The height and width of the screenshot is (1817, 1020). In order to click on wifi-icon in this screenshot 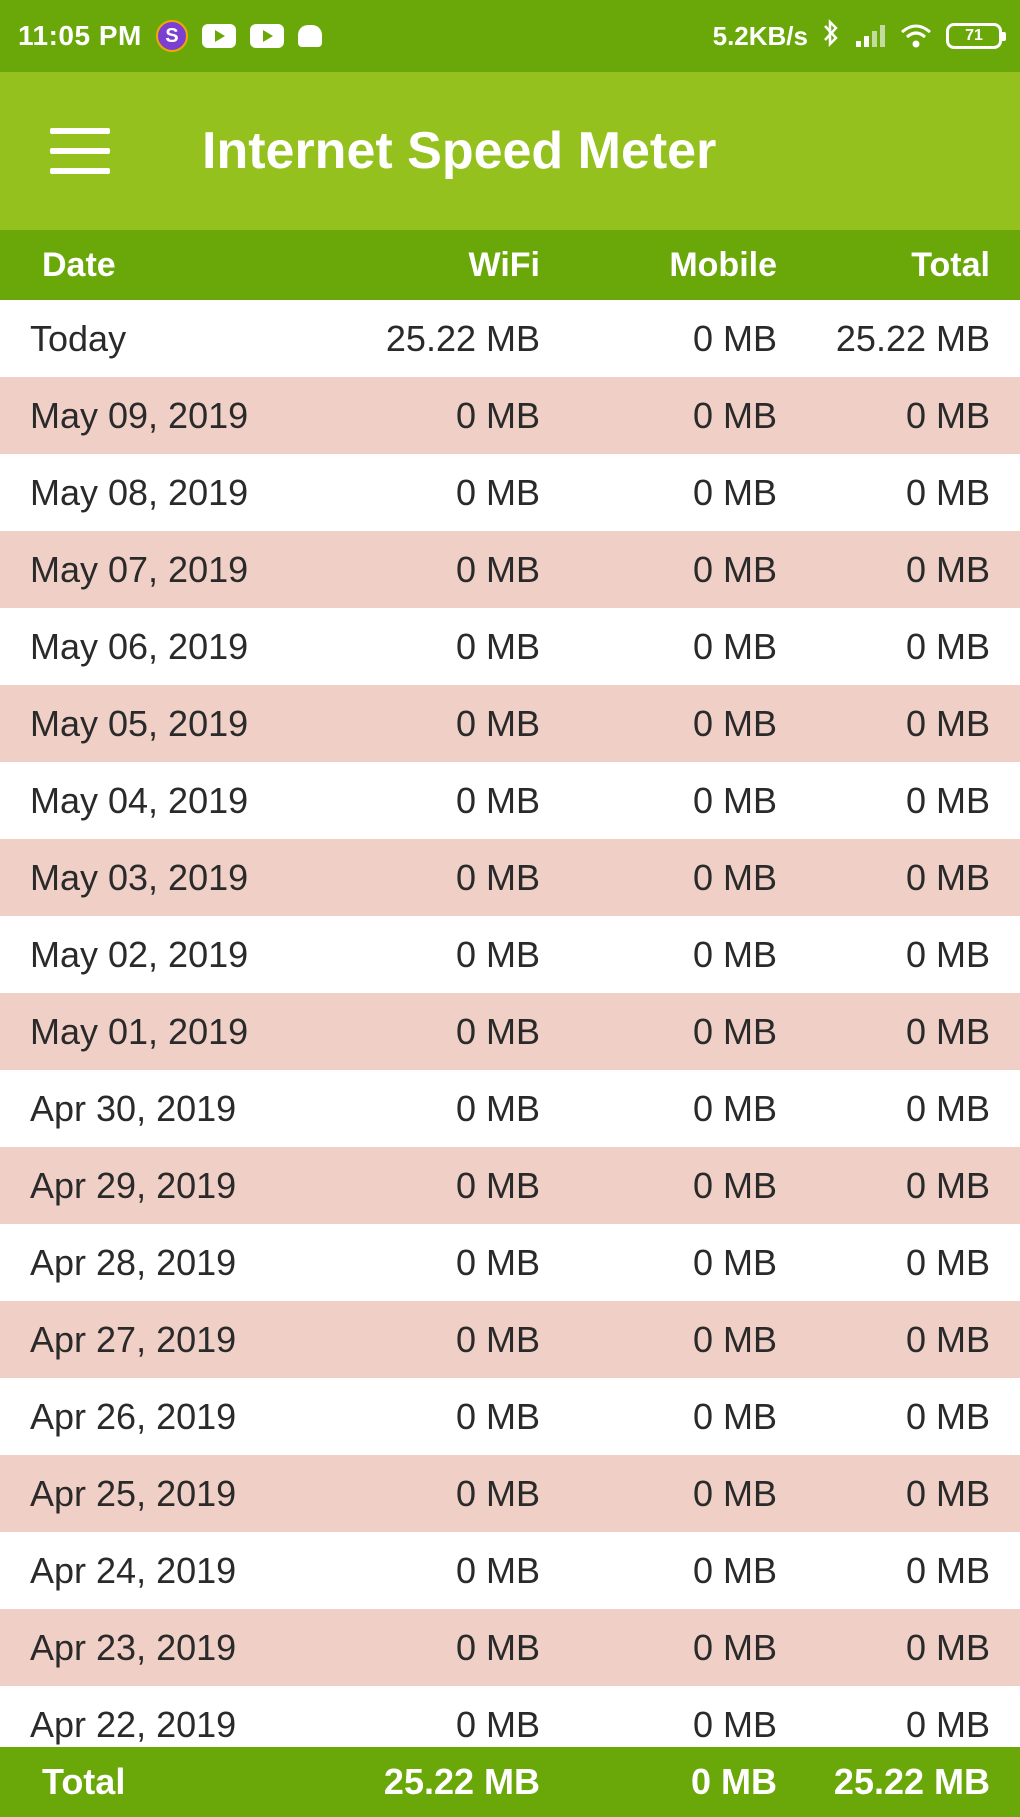, I will do `click(916, 36)`.